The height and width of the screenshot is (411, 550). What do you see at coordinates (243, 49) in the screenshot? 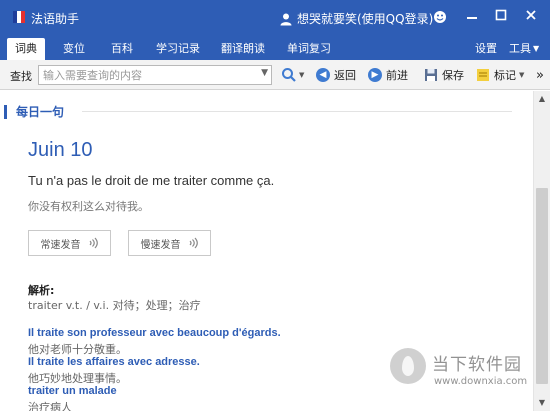
I see `tab-translate-read: 翻译朗读` at bounding box center [243, 49].